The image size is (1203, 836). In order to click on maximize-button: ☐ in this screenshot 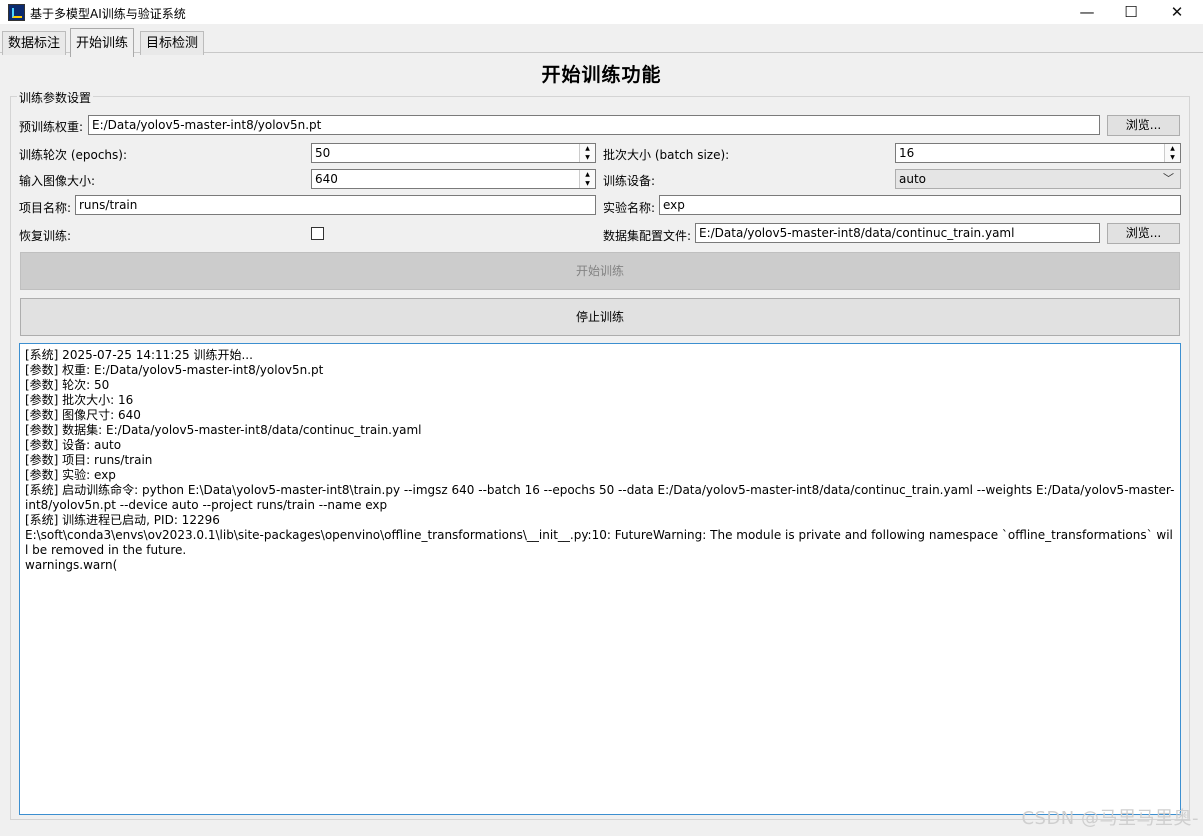, I will do `click(1131, 12)`.